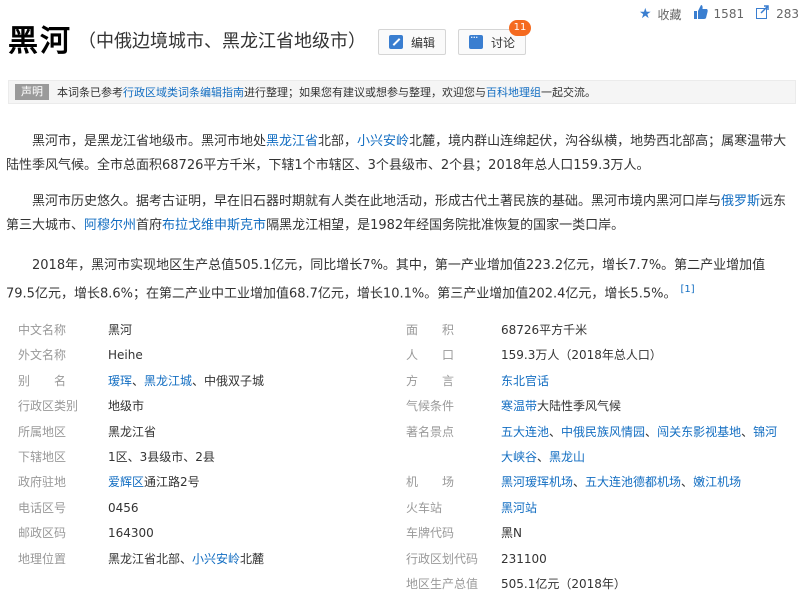  Describe the element at coordinates (42, 457) in the screenshot. I see `info-label: 下辖地区` at that location.